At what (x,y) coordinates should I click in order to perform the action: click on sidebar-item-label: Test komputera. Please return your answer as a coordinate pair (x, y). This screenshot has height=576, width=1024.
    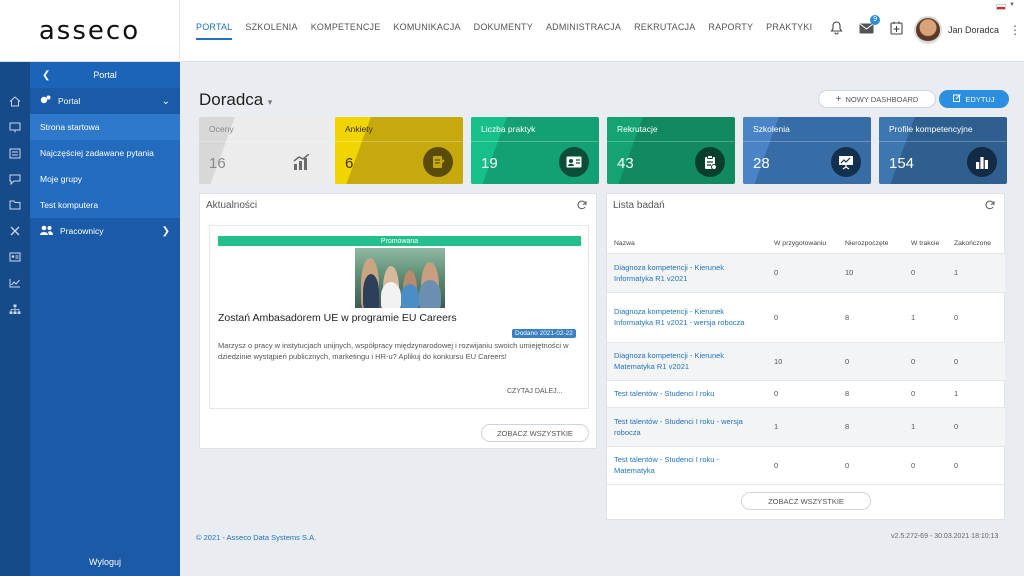
    Looking at the image, I should click on (69, 205).